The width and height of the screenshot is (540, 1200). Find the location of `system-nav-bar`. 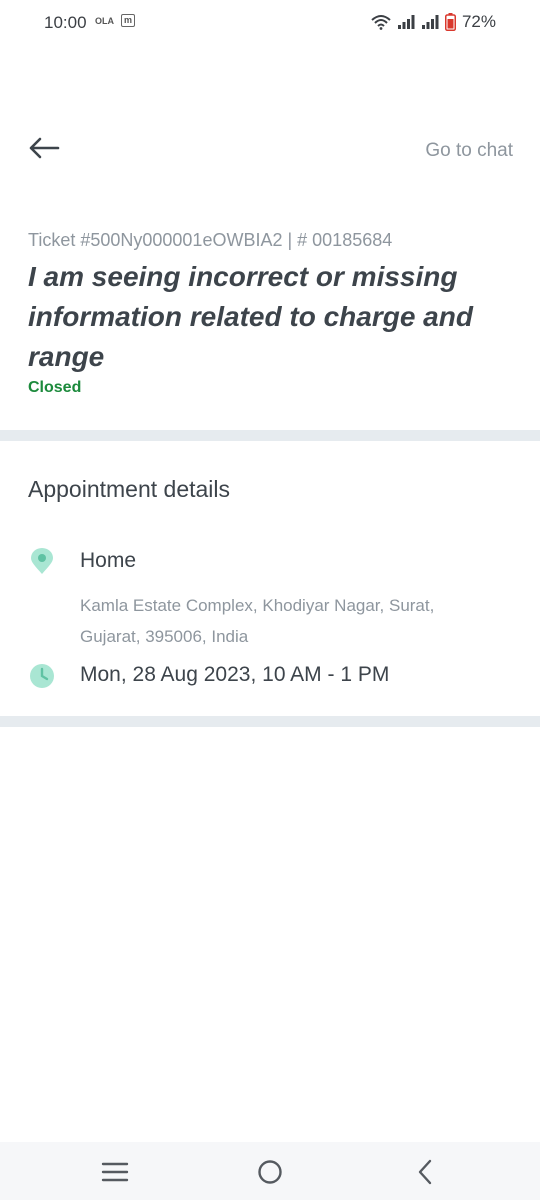

system-nav-bar is located at coordinates (270, 1171).